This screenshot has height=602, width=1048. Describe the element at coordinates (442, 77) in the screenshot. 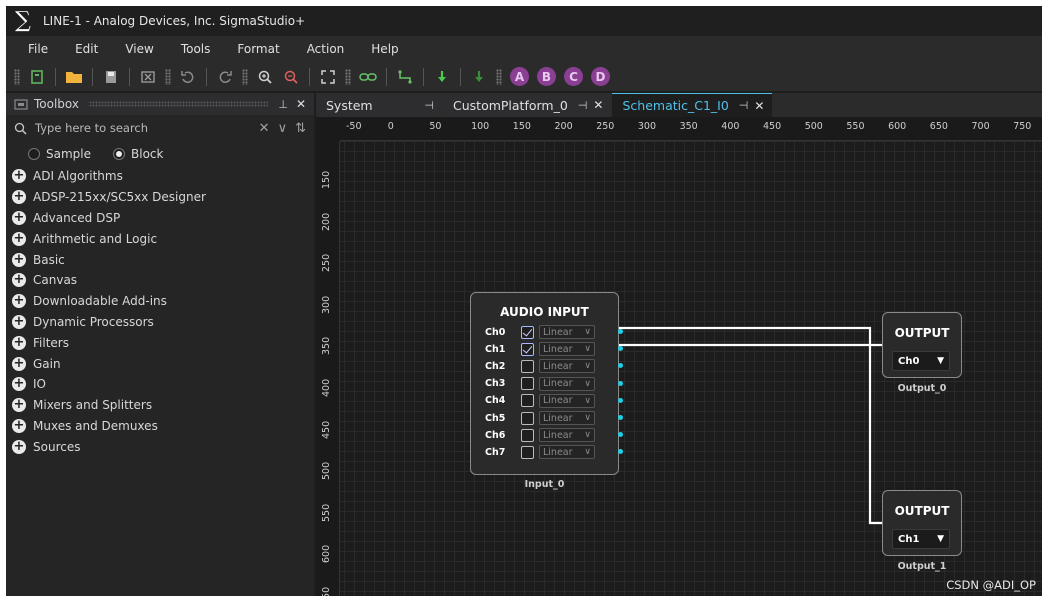

I see `download-icon` at that location.